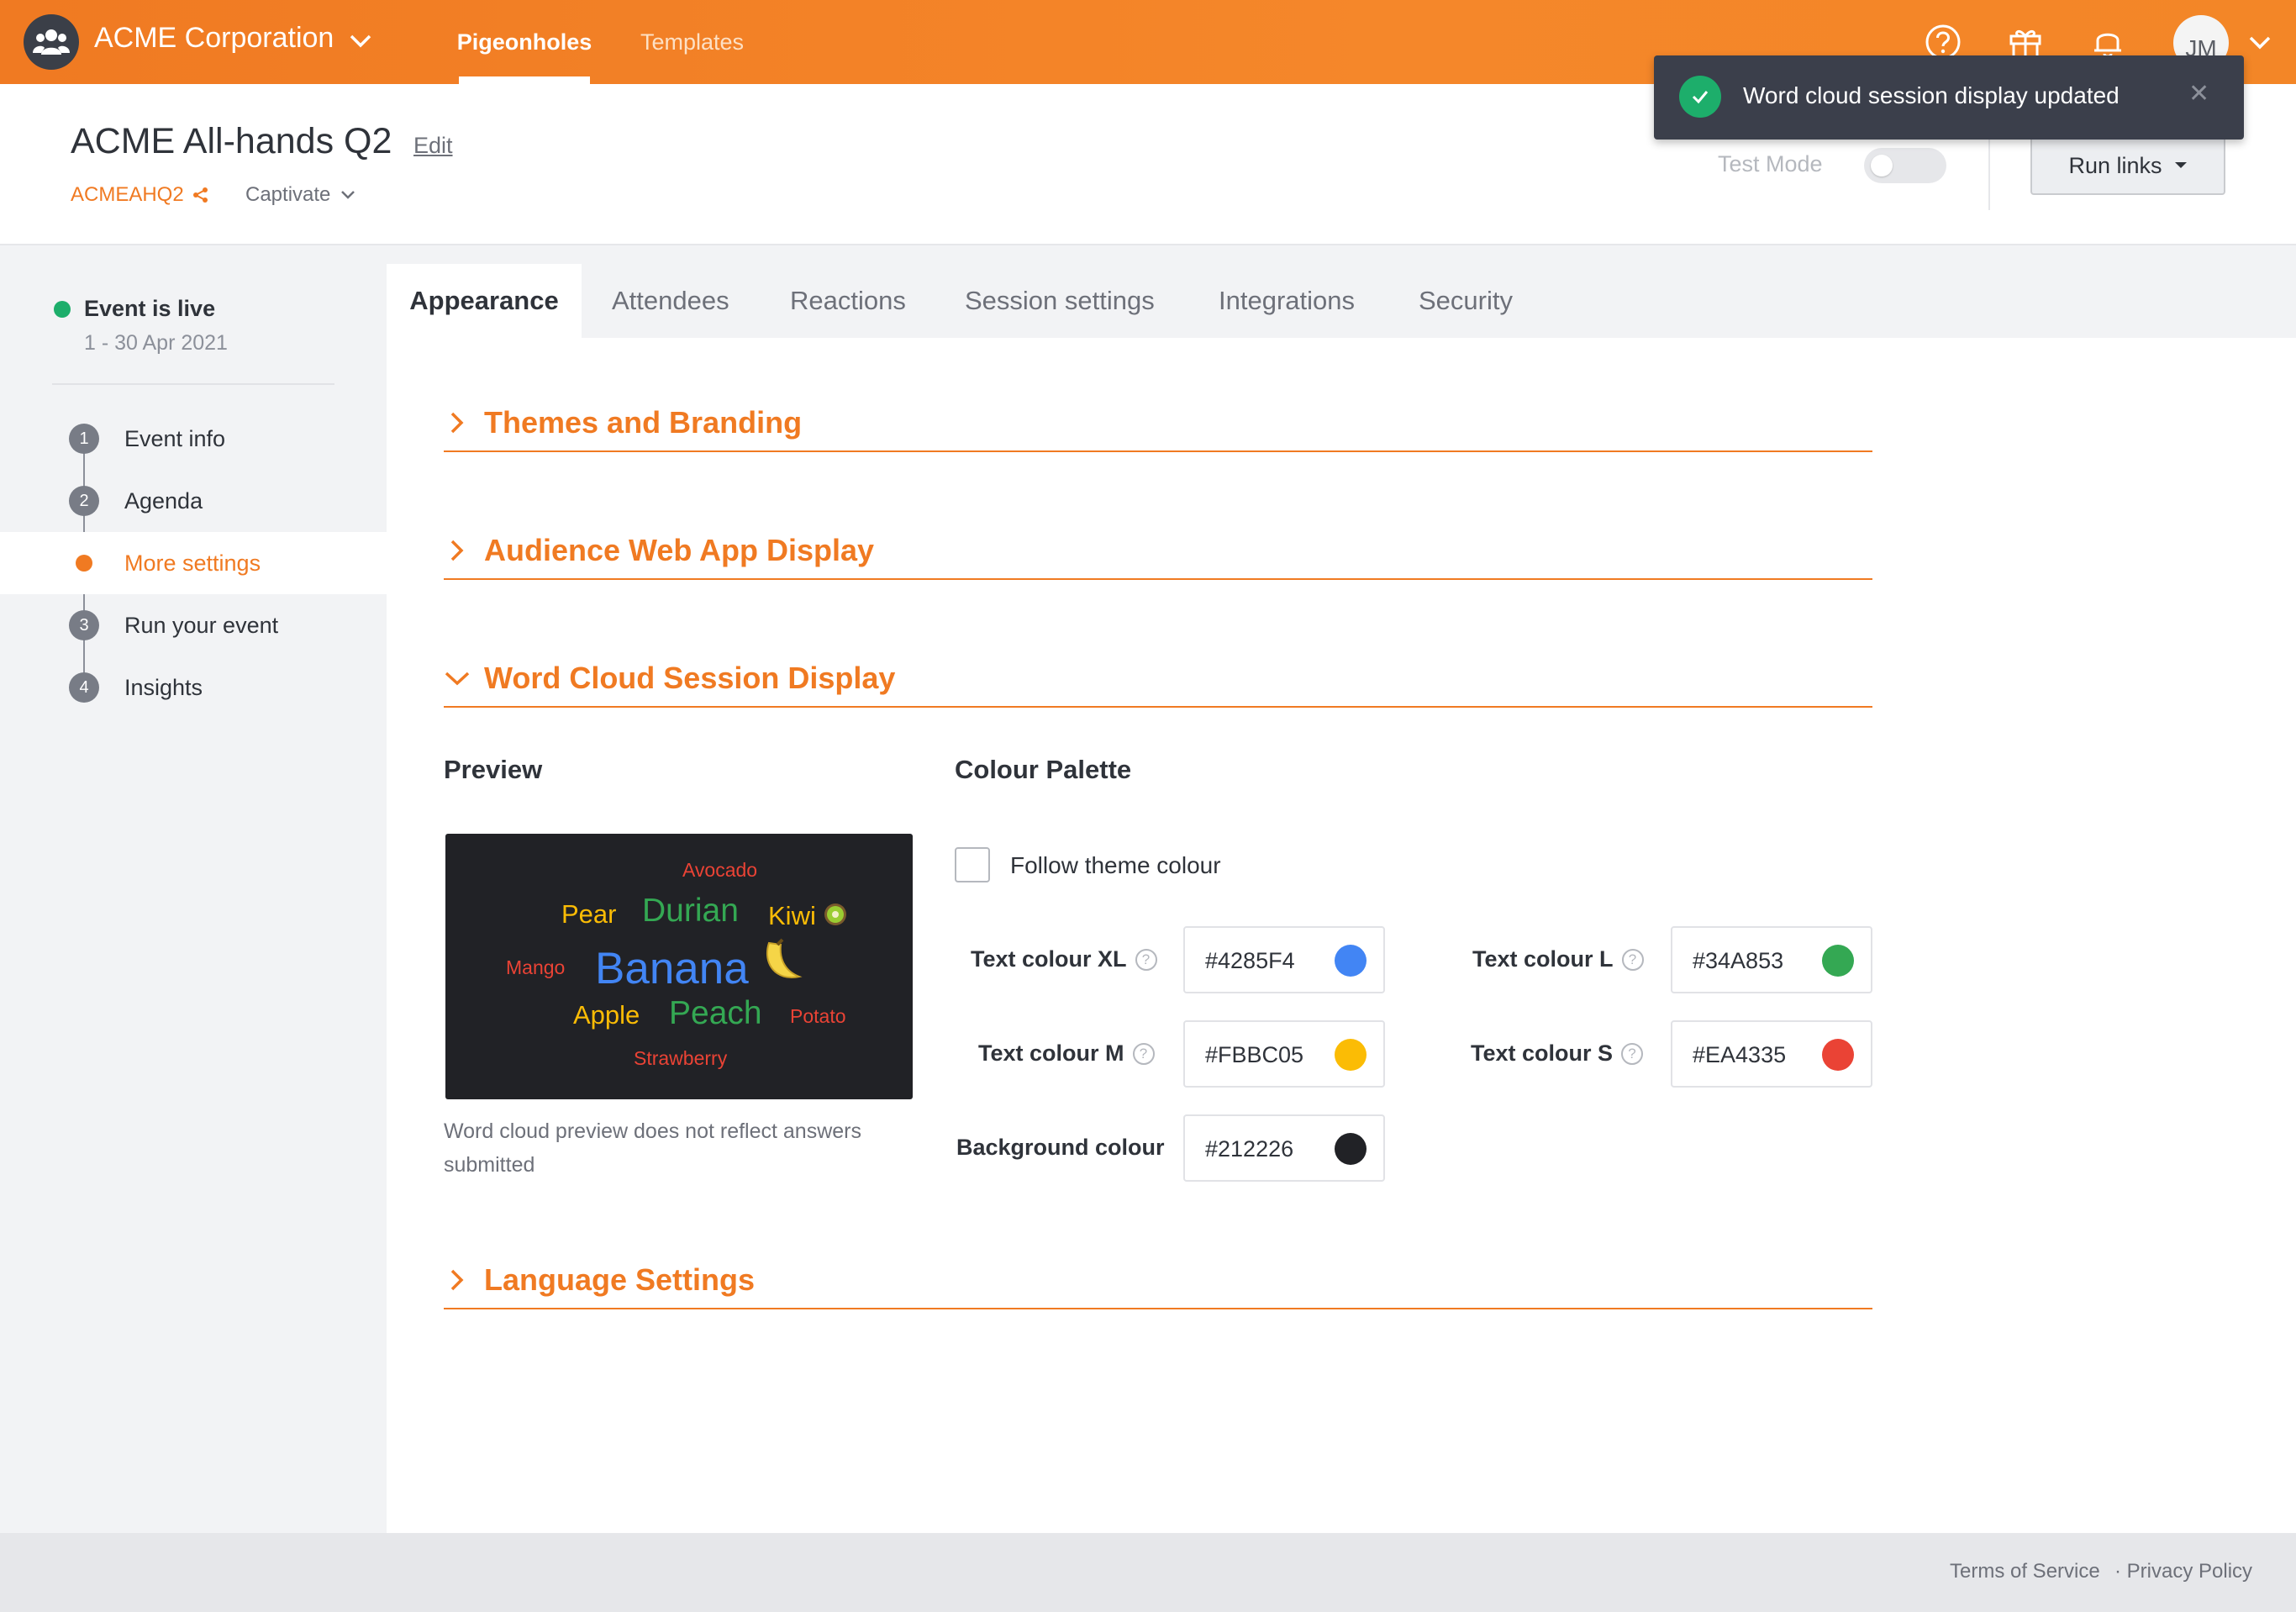 This screenshot has width=2296, height=1612. What do you see at coordinates (1254, 1054) in the screenshot?
I see `color-value: #FBBC05` at bounding box center [1254, 1054].